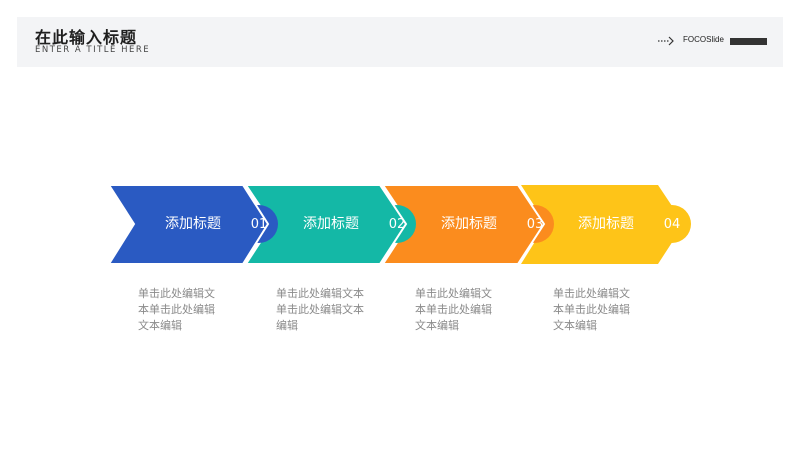  I want to click on step-4-title: 添加标题, so click(606, 224).